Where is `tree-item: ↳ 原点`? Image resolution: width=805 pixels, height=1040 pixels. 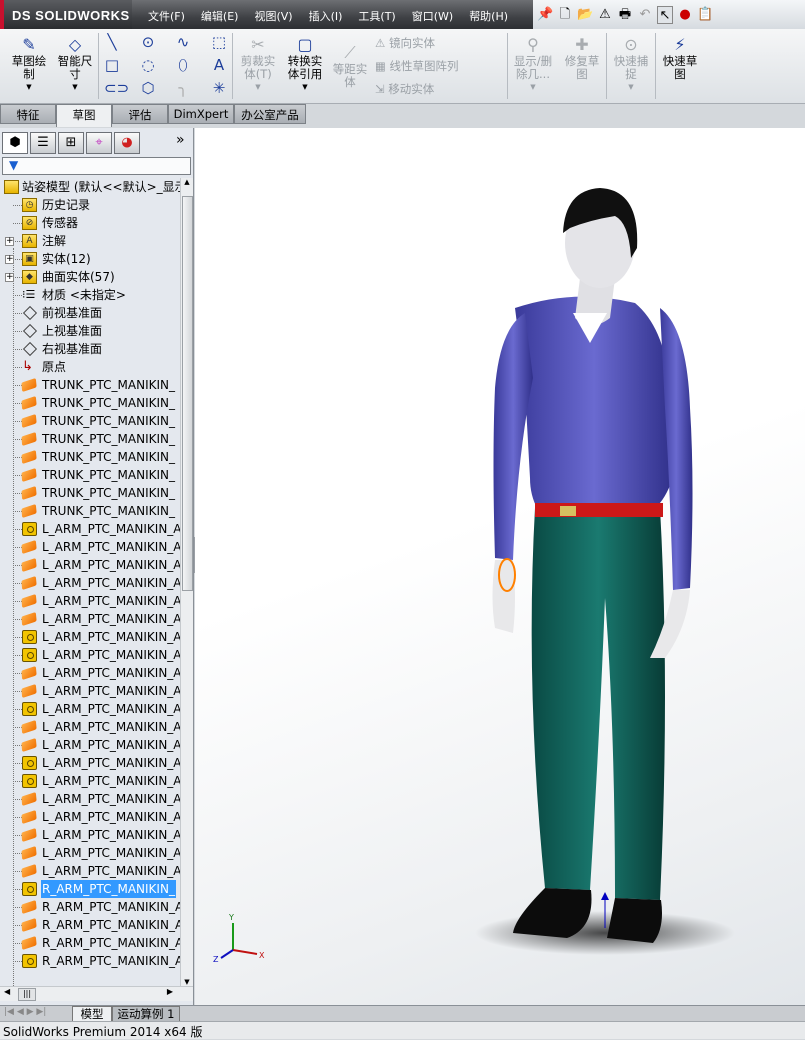 tree-item: ↳ 原点 is located at coordinates (90, 367).